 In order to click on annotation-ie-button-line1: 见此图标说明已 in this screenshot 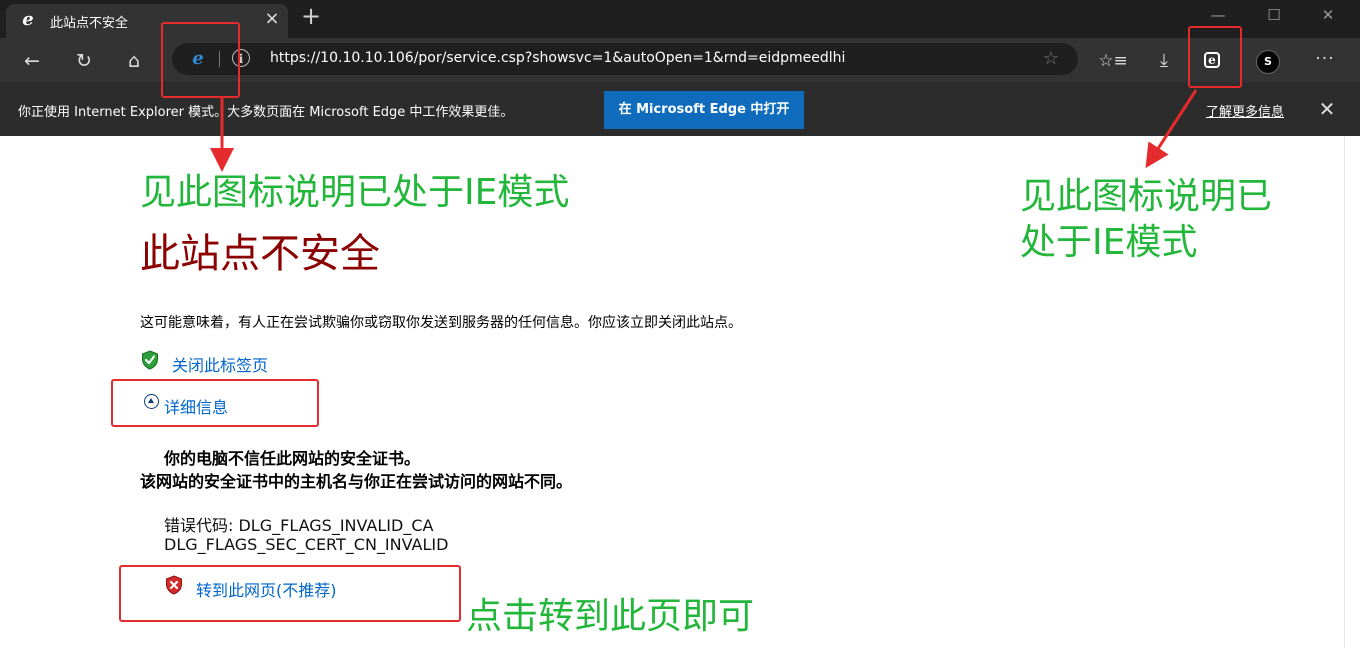, I will do `click(1146, 196)`.